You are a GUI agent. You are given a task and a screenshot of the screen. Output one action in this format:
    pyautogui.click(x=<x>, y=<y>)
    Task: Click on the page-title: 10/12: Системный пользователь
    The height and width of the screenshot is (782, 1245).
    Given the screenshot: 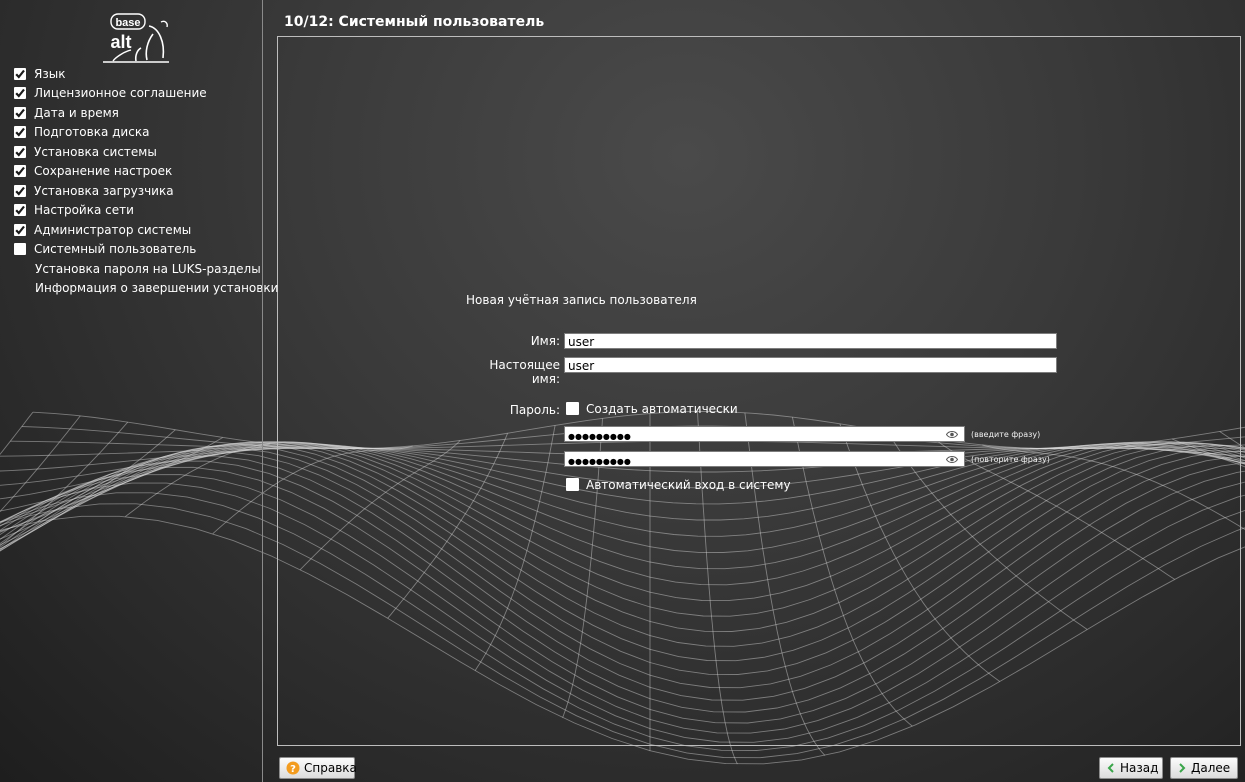 What is the action you would take?
    pyautogui.click(x=414, y=22)
    